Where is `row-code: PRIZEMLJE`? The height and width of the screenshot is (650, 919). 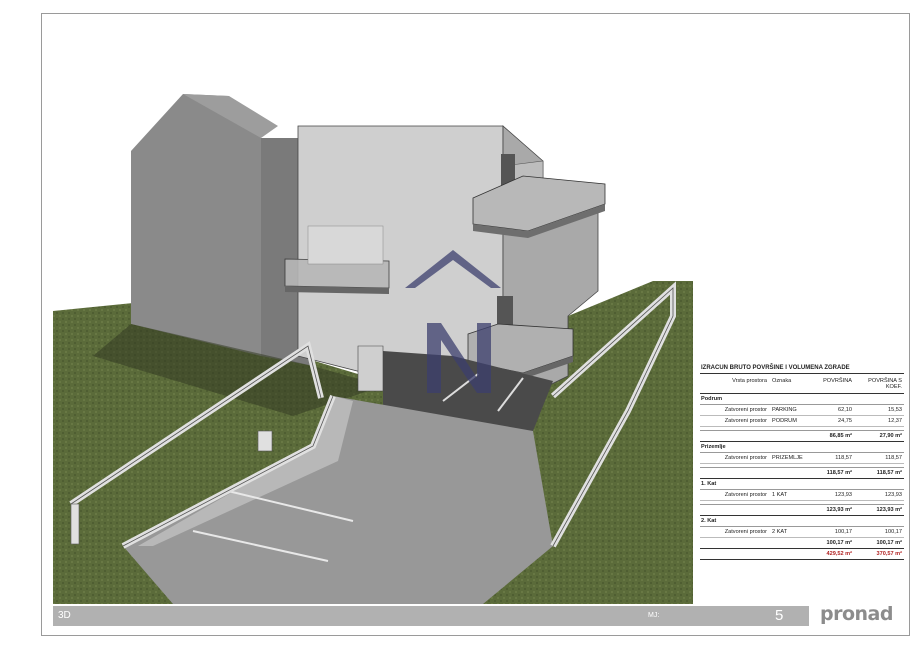 row-code: PRIZEMLJE is located at coordinates (787, 458).